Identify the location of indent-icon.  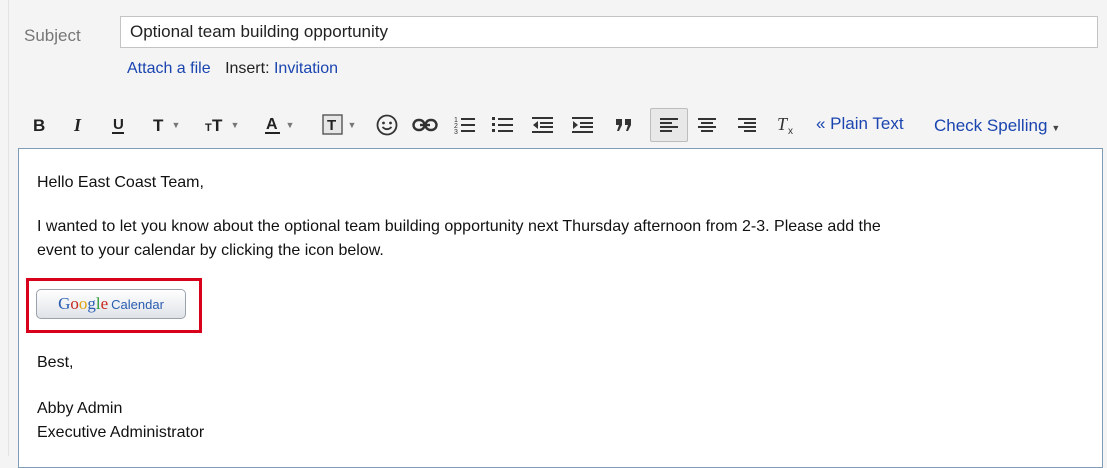
(583, 125).